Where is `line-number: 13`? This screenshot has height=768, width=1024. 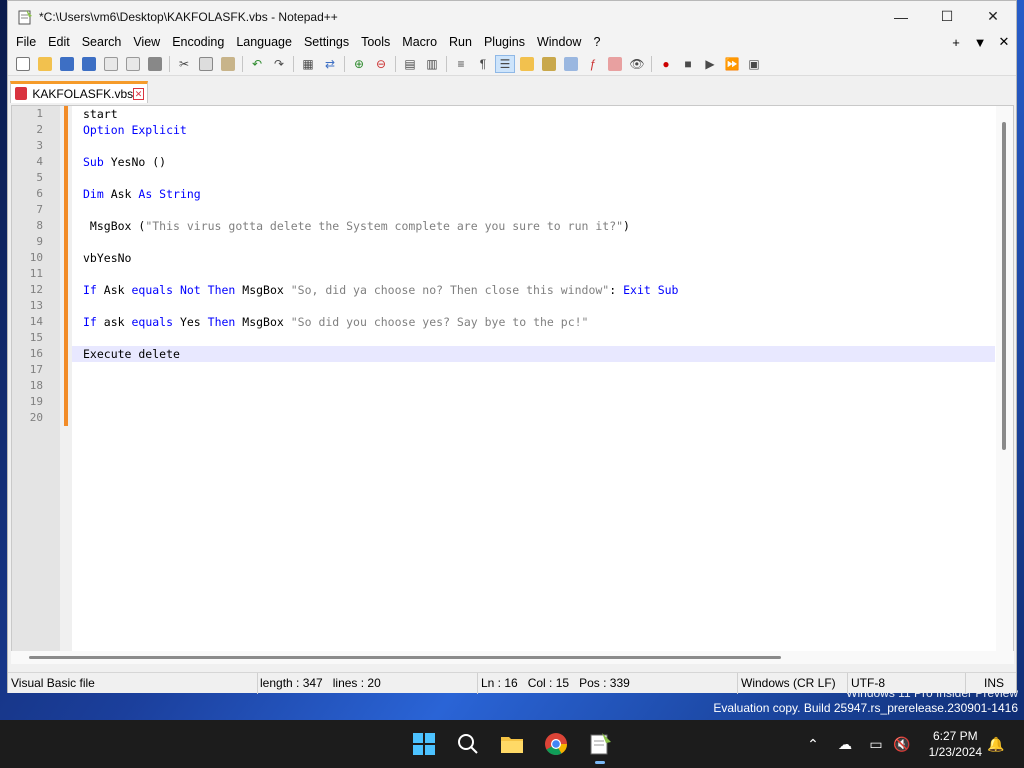
line-number: 13 is located at coordinates (36, 305).